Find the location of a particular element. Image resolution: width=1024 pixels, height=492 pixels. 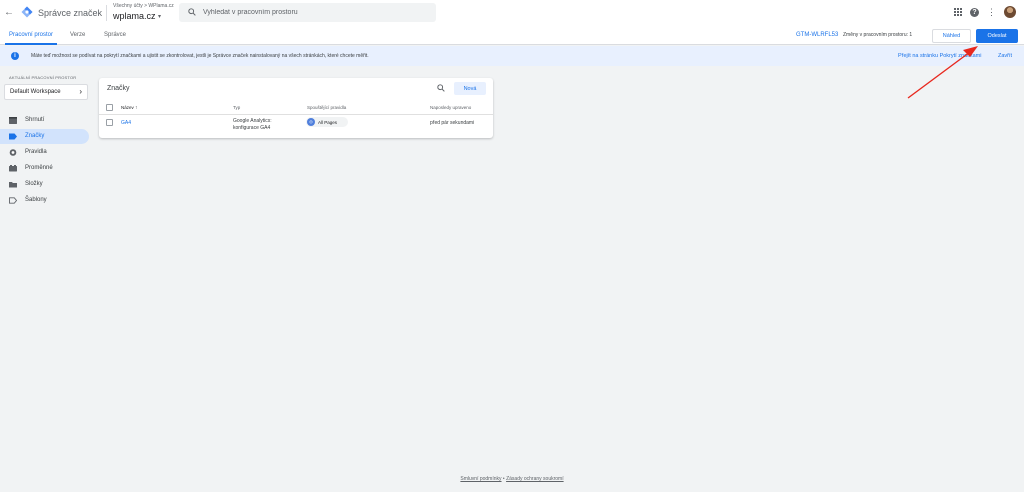

terms-link: Smluvní podmínky is located at coordinates (480, 479).